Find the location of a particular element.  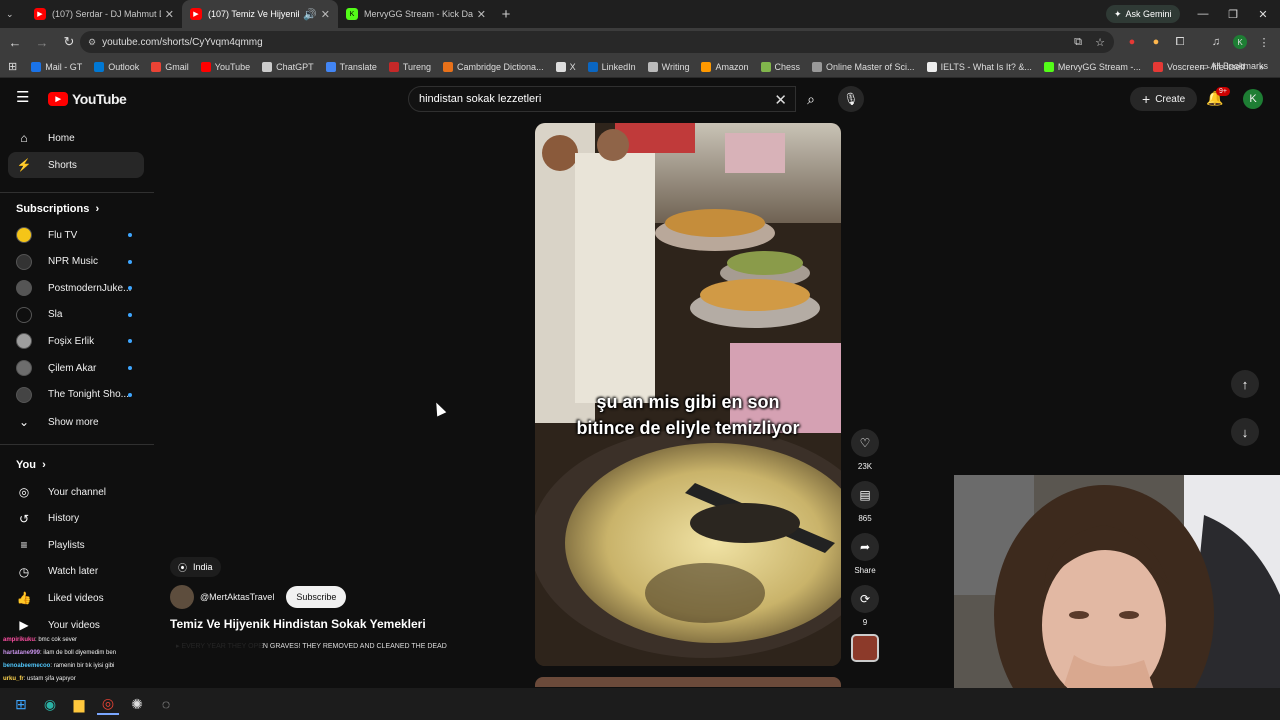

bookmark-item: Tureng is located at coordinates (409, 66).